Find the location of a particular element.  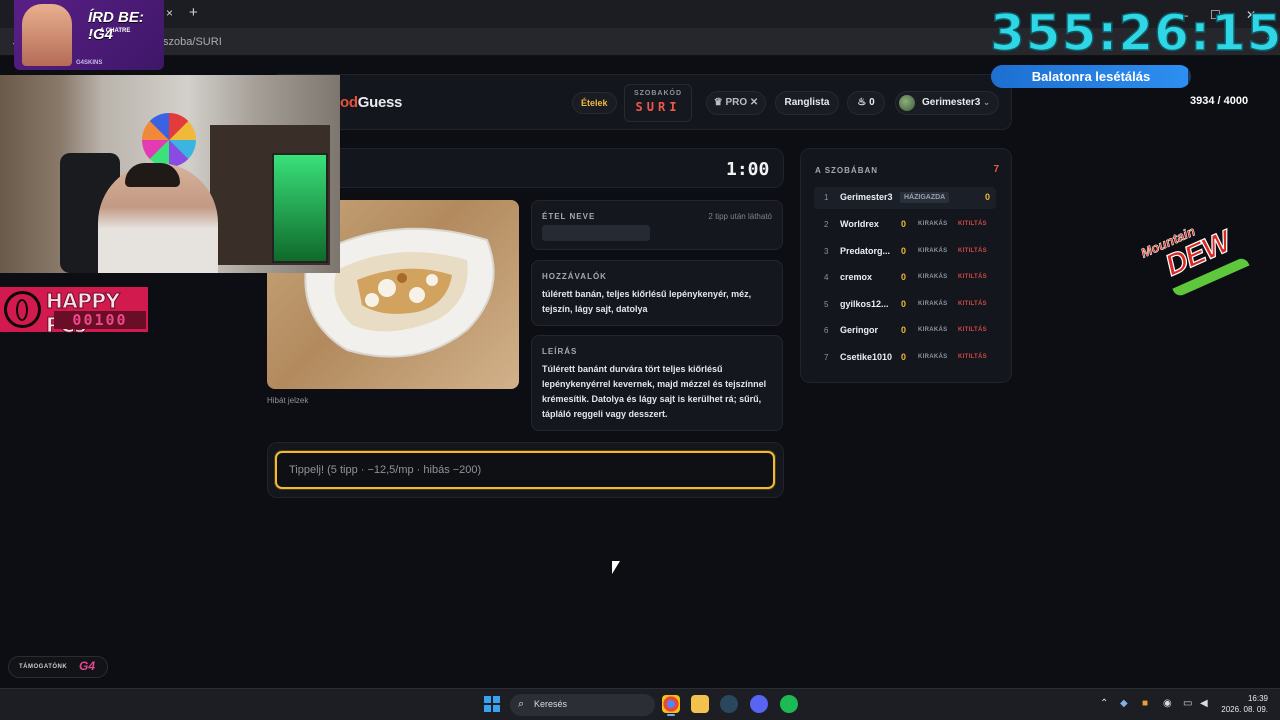

players-title: A SZOBÁBAN is located at coordinates (847, 170).